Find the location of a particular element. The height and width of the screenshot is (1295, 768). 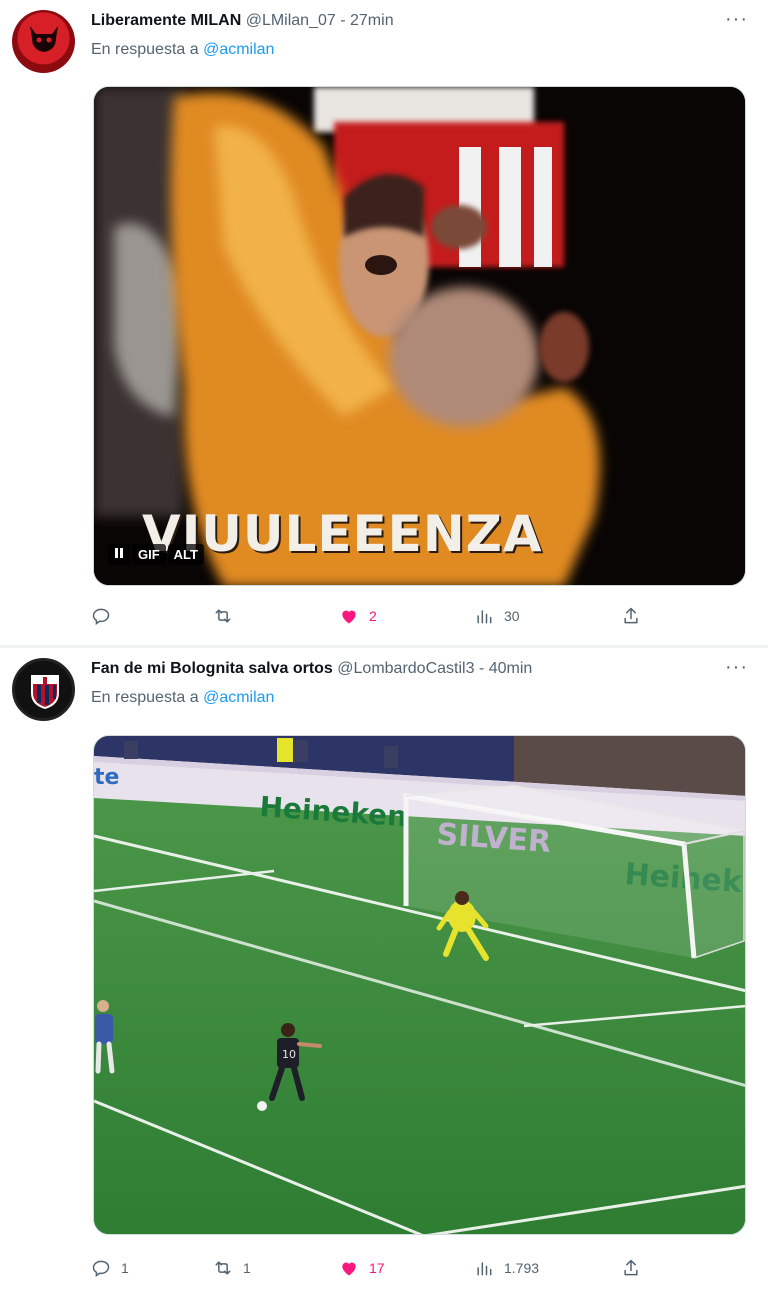

user-handle: @LMilan_07 is located at coordinates (291, 20).